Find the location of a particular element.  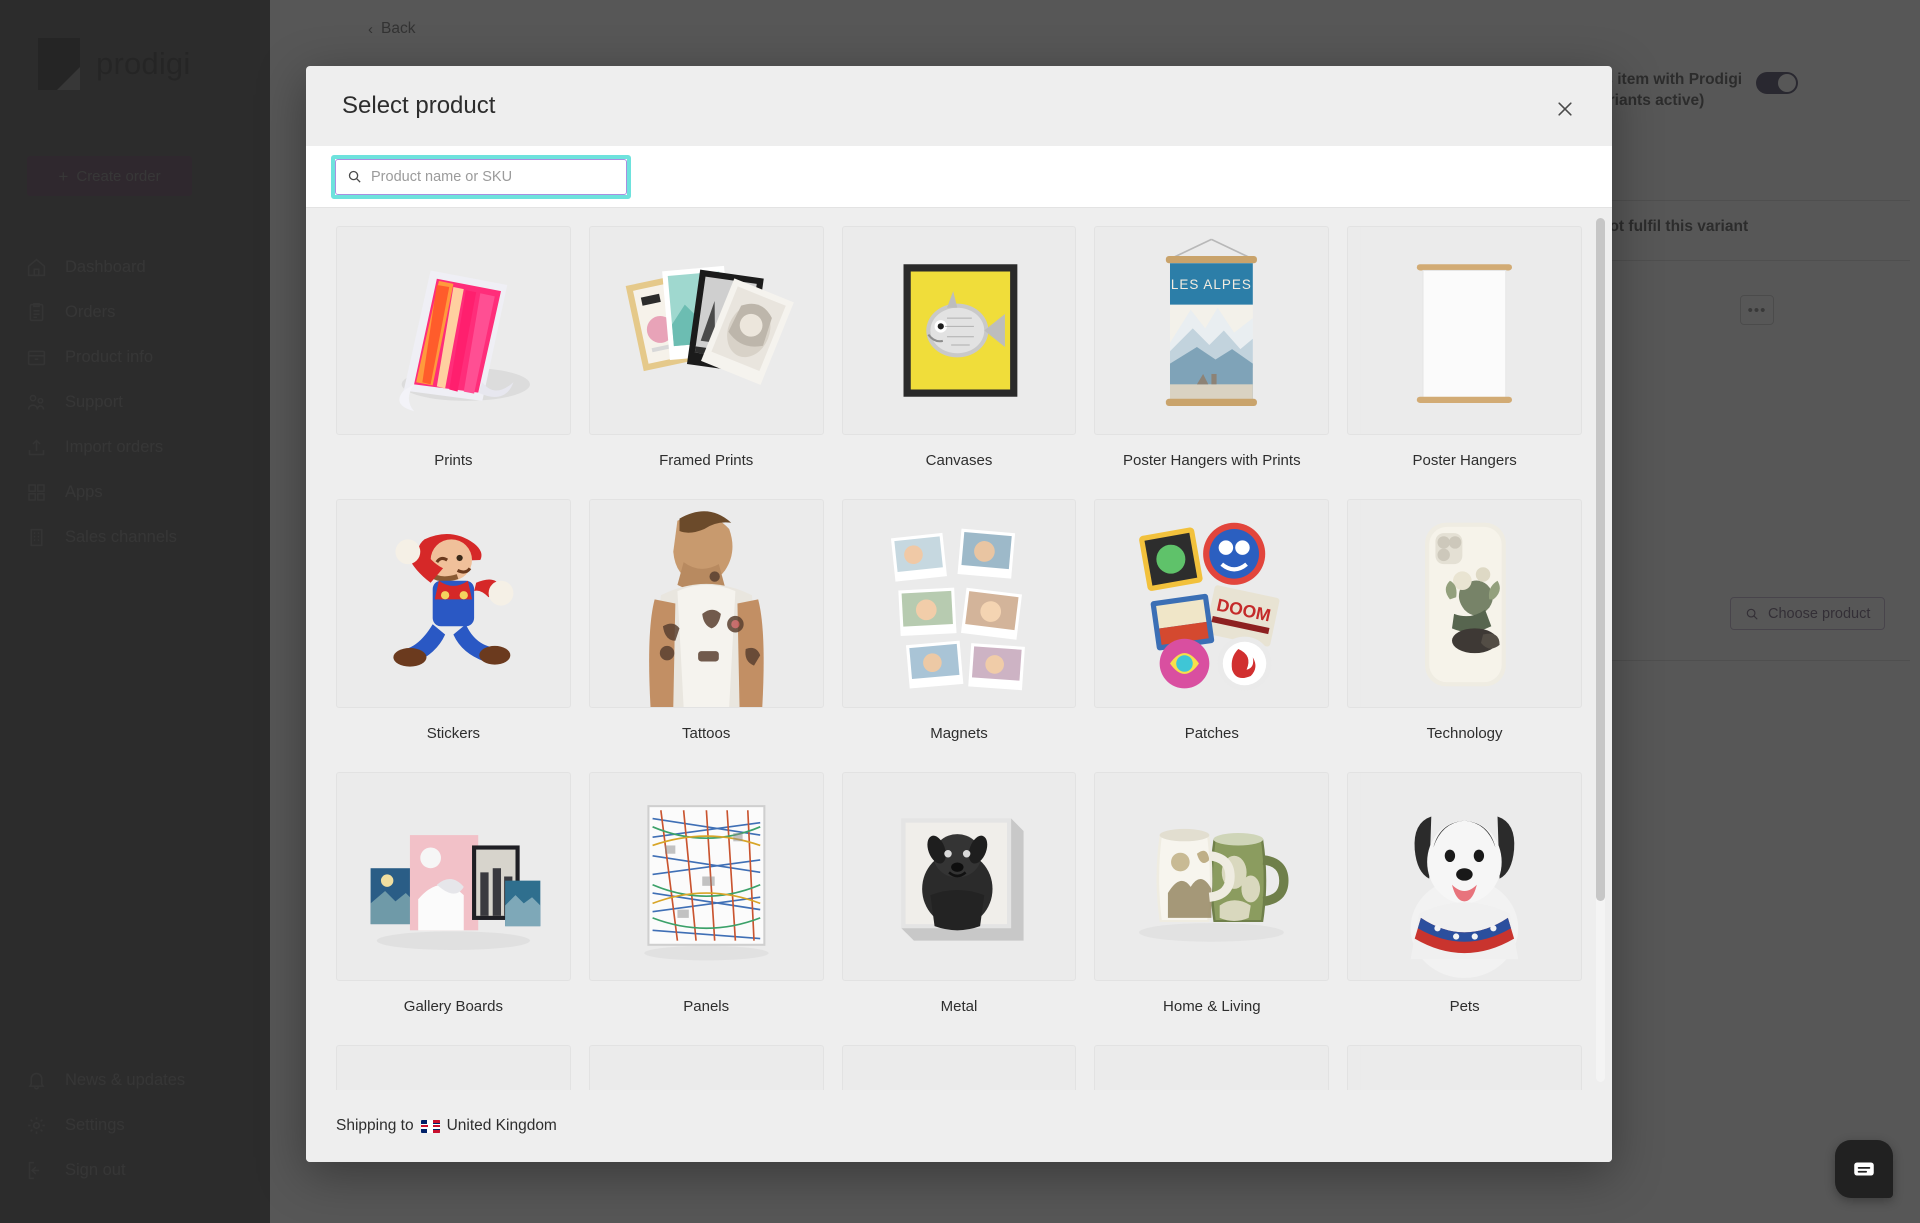

product-label: Prints is located at coordinates (453, 460).